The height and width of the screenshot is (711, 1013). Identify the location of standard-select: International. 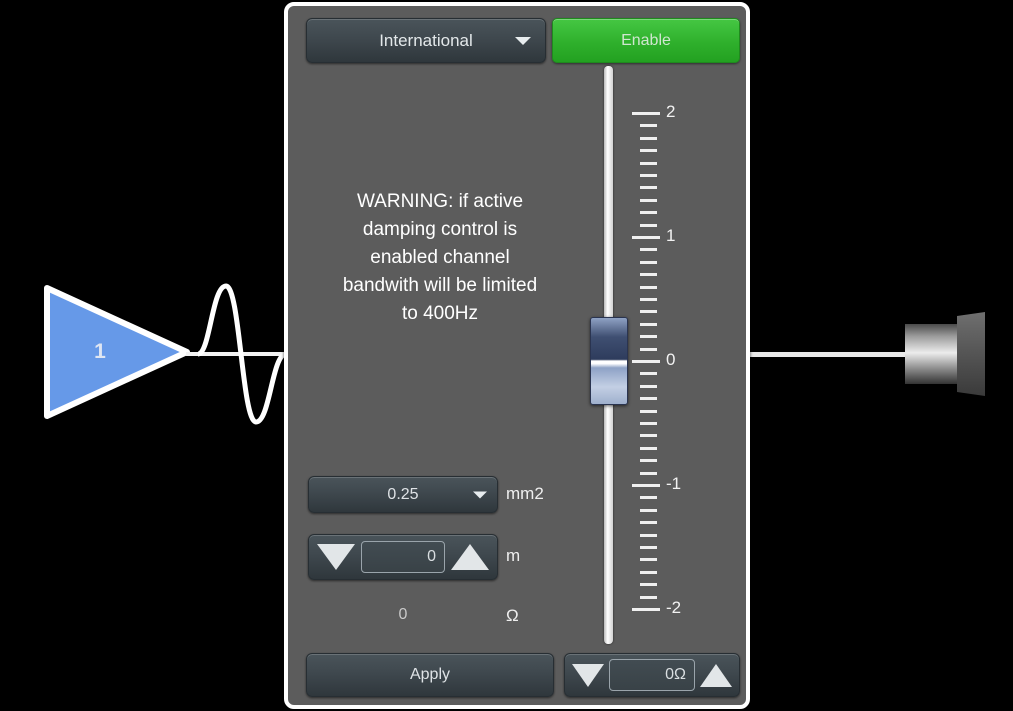
(426, 40).